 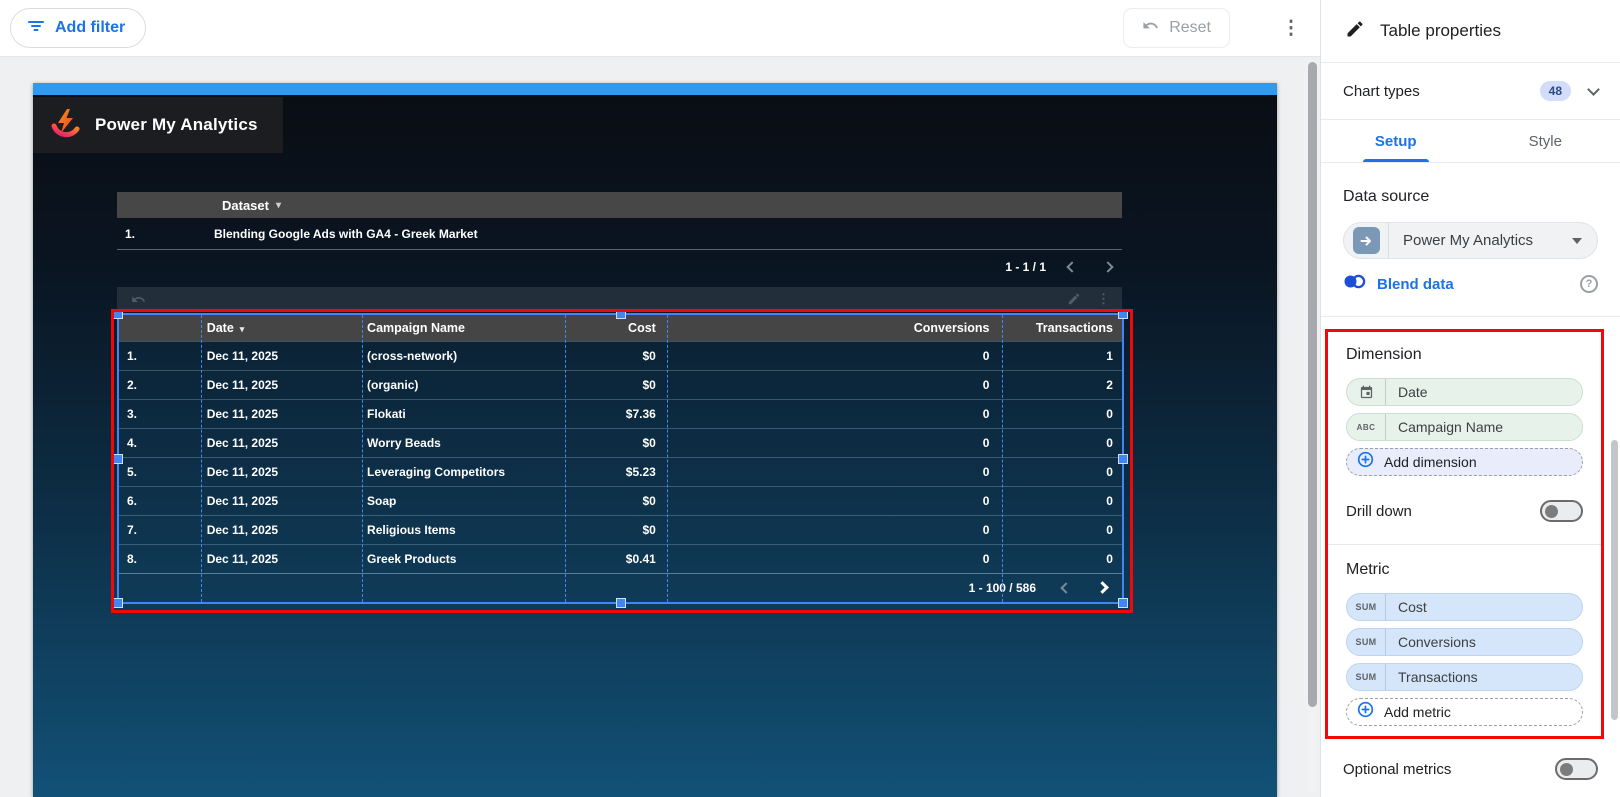 I want to click on table-next-page-icon, so click(x=1102, y=587).